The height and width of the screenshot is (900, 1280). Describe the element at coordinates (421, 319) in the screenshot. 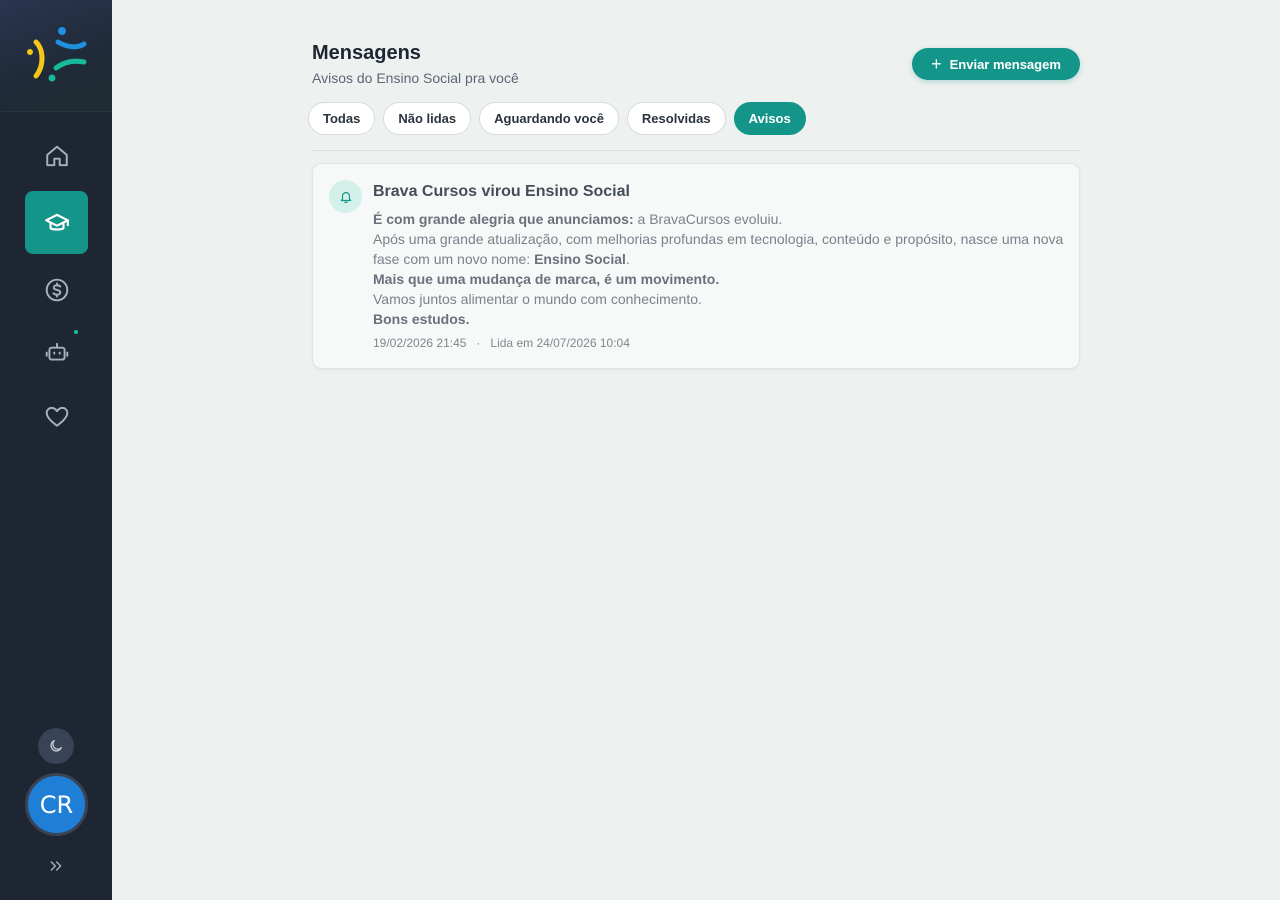

I see `message-line5-bold: Bons estudos.` at that location.